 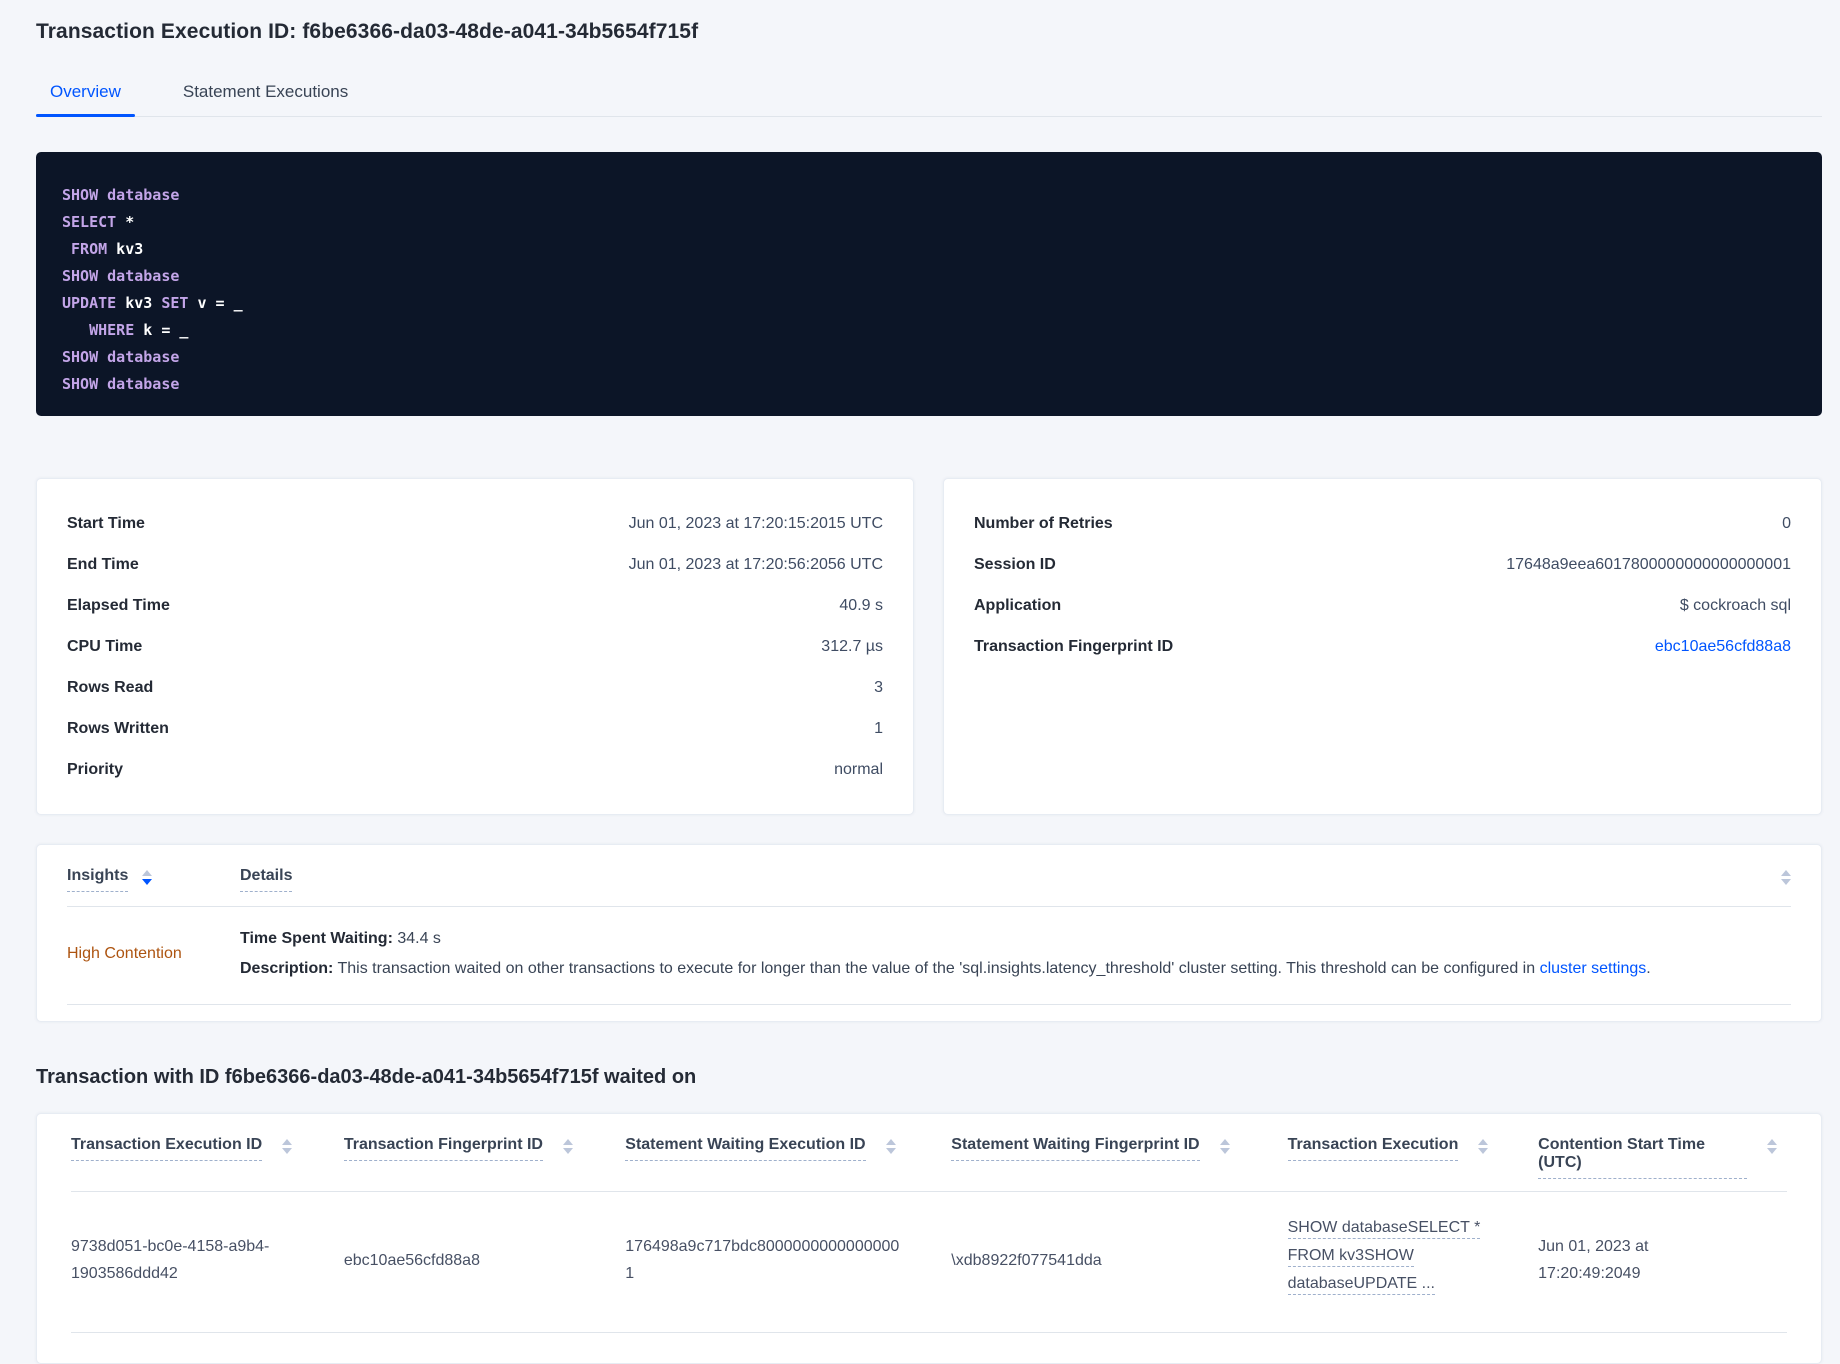 What do you see at coordinates (265, 94) in the screenshot?
I see `tab-statement-executions: Statement Executions` at bounding box center [265, 94].